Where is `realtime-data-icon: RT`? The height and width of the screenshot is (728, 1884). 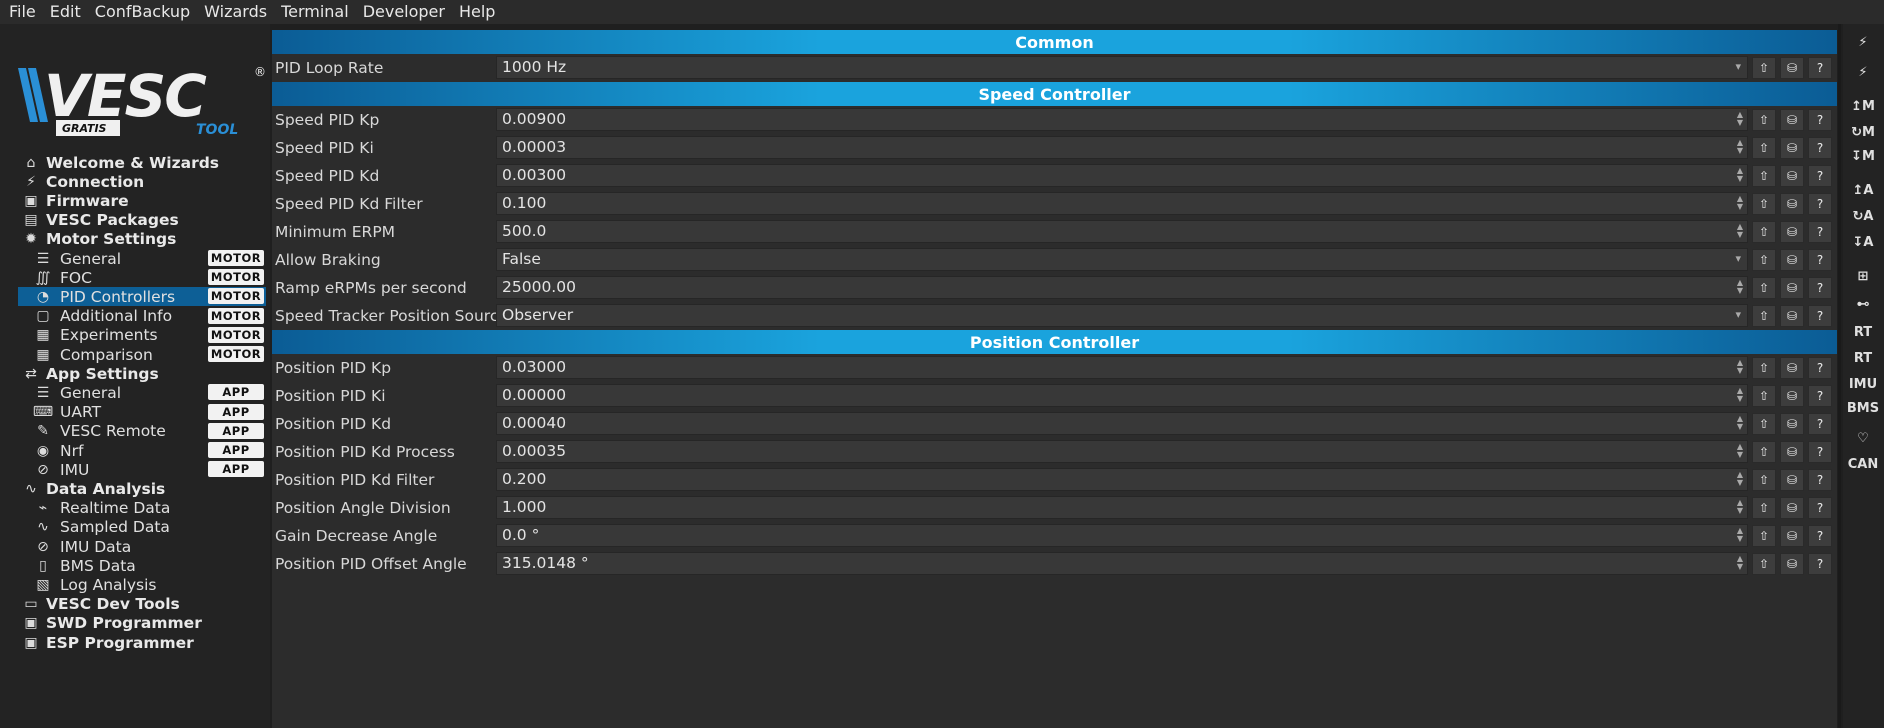 realtime-data-icon: RT is located at coordinates (1863, 332).